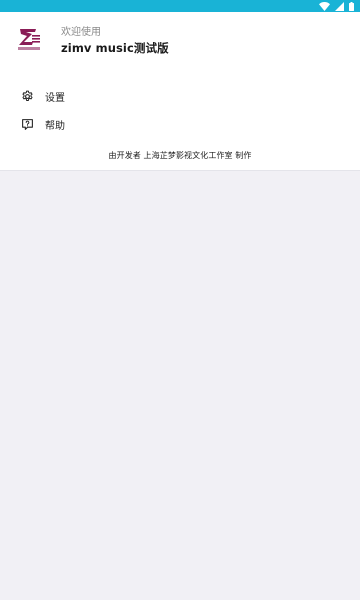 The image size is (360, 600). I want to click on status-icons, so click(336, 6).